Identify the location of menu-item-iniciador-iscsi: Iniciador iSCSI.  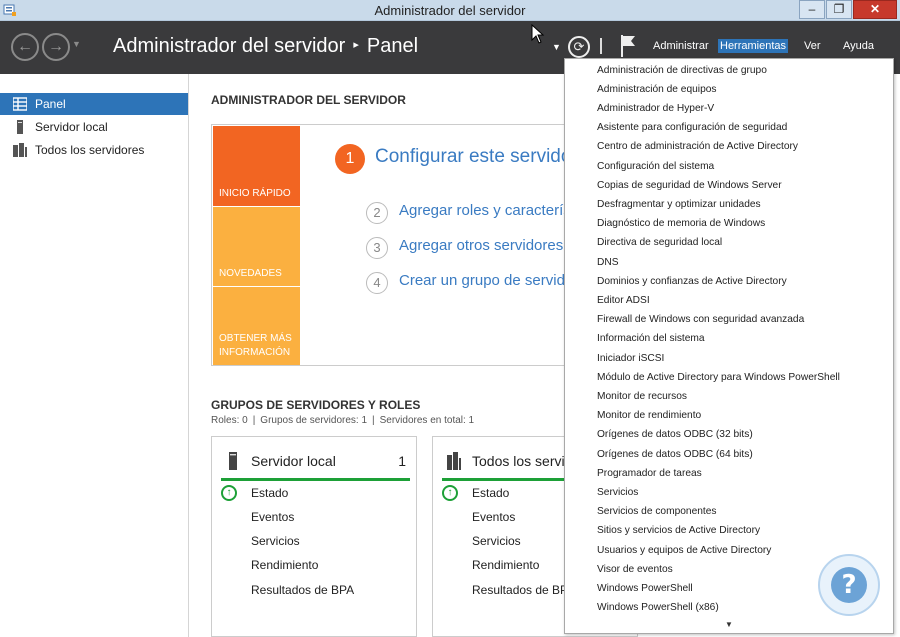
(630, 358).